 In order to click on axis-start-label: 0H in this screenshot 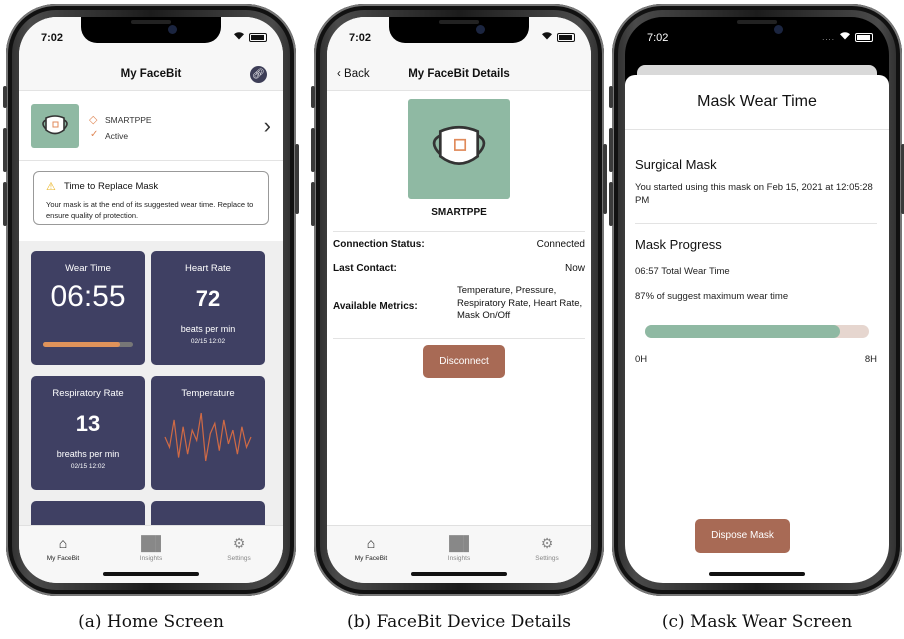, I will do `click(641, 359)`.